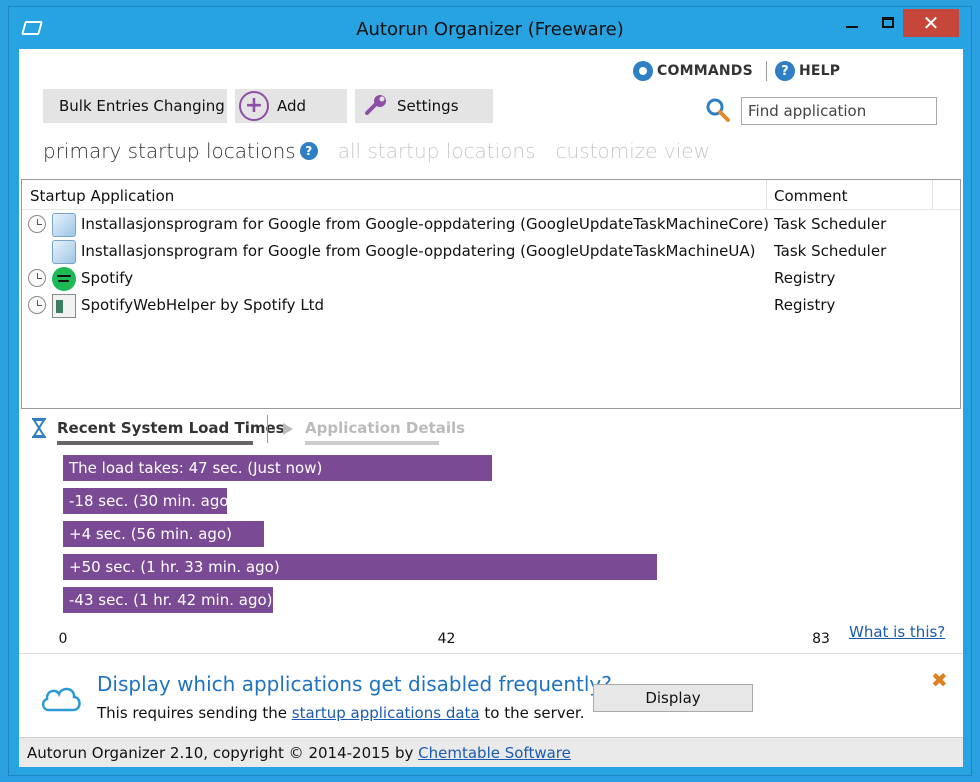 This screenshot has width=980, height=782. Describe the element at coordinates (107, 278) in the screenshot. I see `app-name: Spotify` at that location.